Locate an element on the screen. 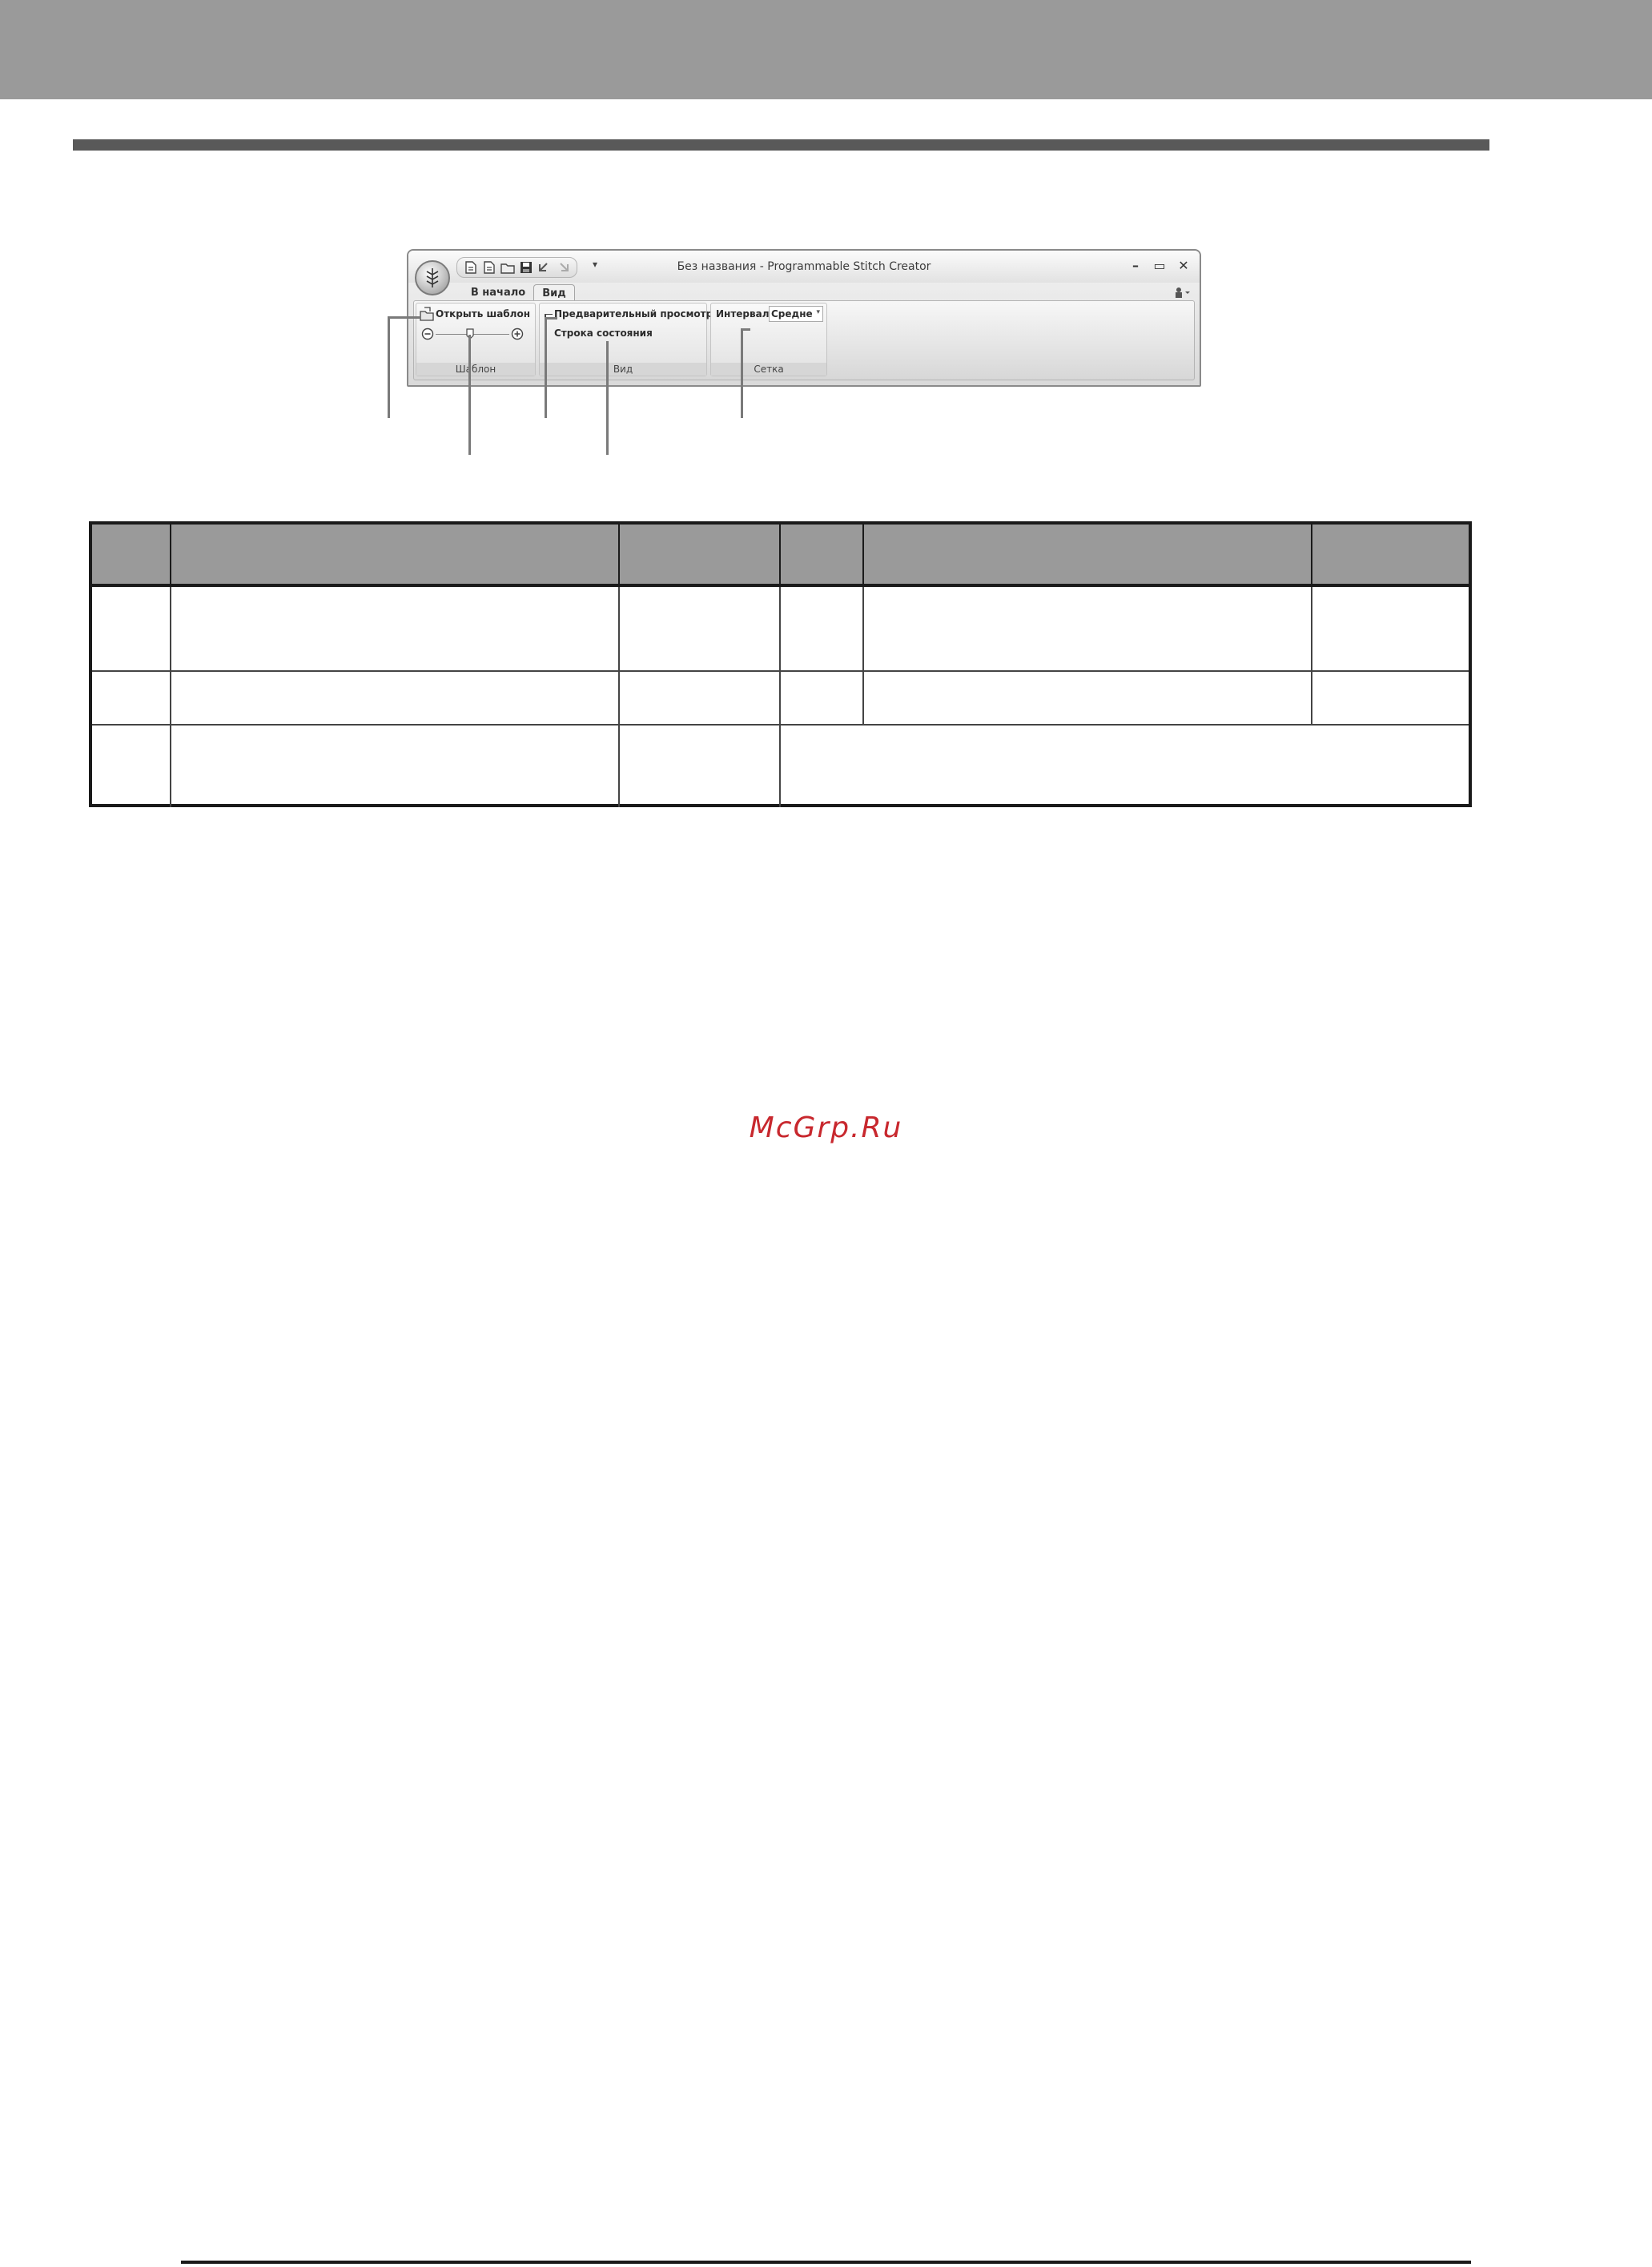  group-grid: Интервал: Средне ▾ Сетка is located at coordinates (769, 339).